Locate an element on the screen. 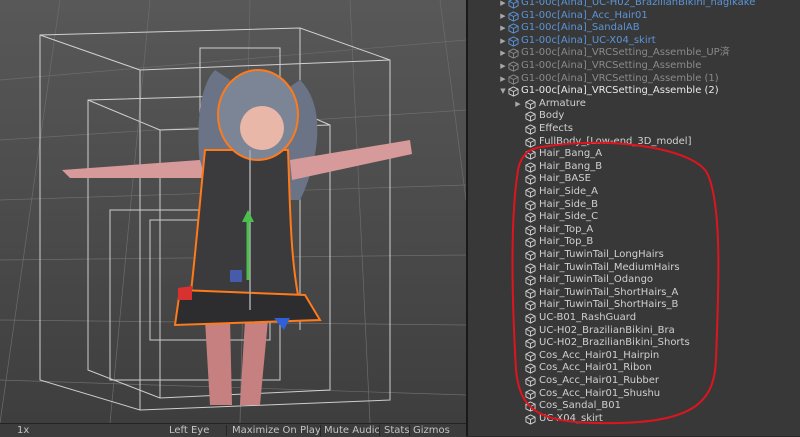 This screenshot has width=800, height=437. hierarchy-item-label: Hair_Top_B is located at coordinates (566, 242).